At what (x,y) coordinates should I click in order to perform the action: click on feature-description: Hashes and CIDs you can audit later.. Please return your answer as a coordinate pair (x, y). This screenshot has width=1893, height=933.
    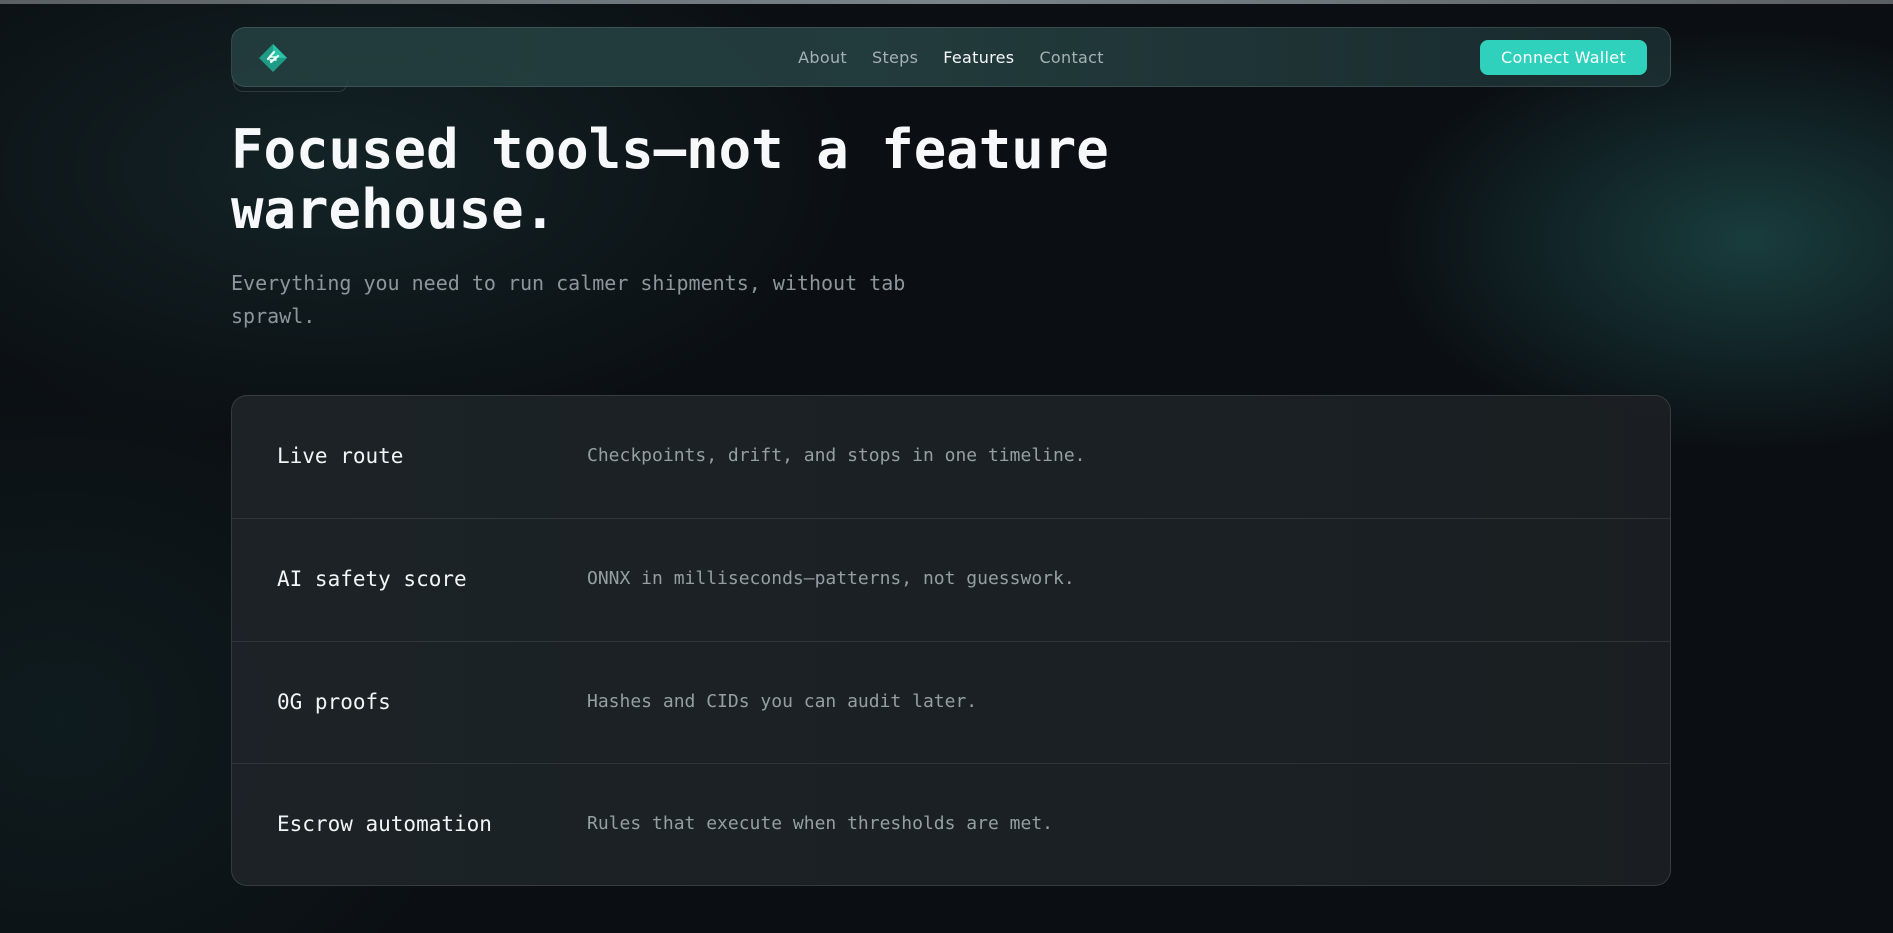
    Looking at the image, I should click on (782, 701).